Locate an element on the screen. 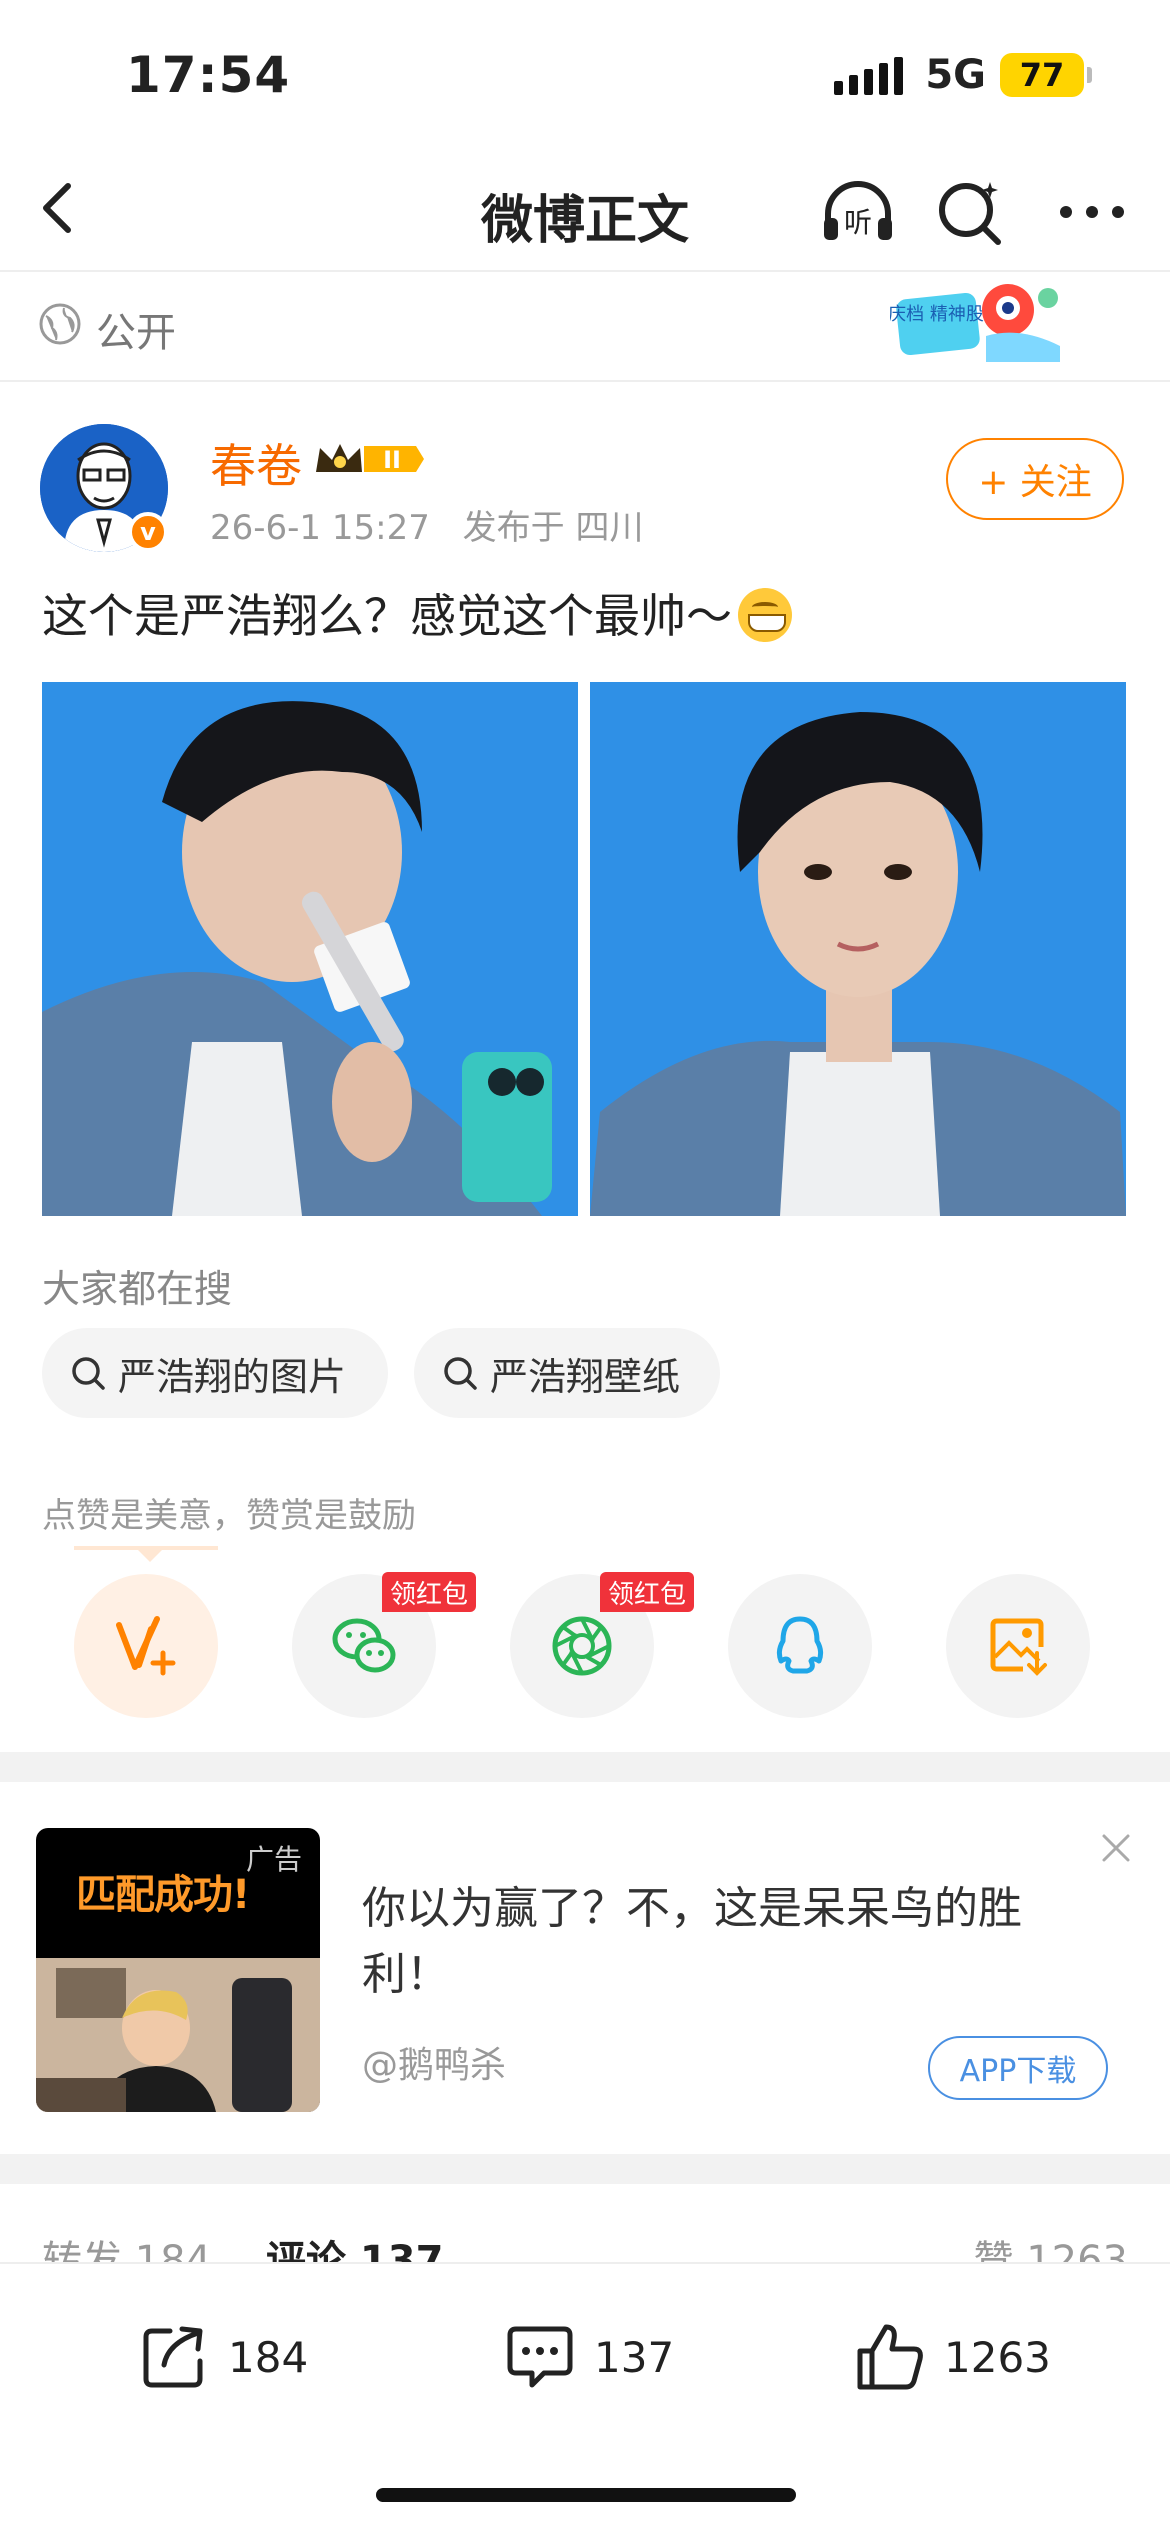 The image size is (1170, 2532). post-meta: 26-6-1 15:27 发布于 四川 is located at coordinates (437, 524).